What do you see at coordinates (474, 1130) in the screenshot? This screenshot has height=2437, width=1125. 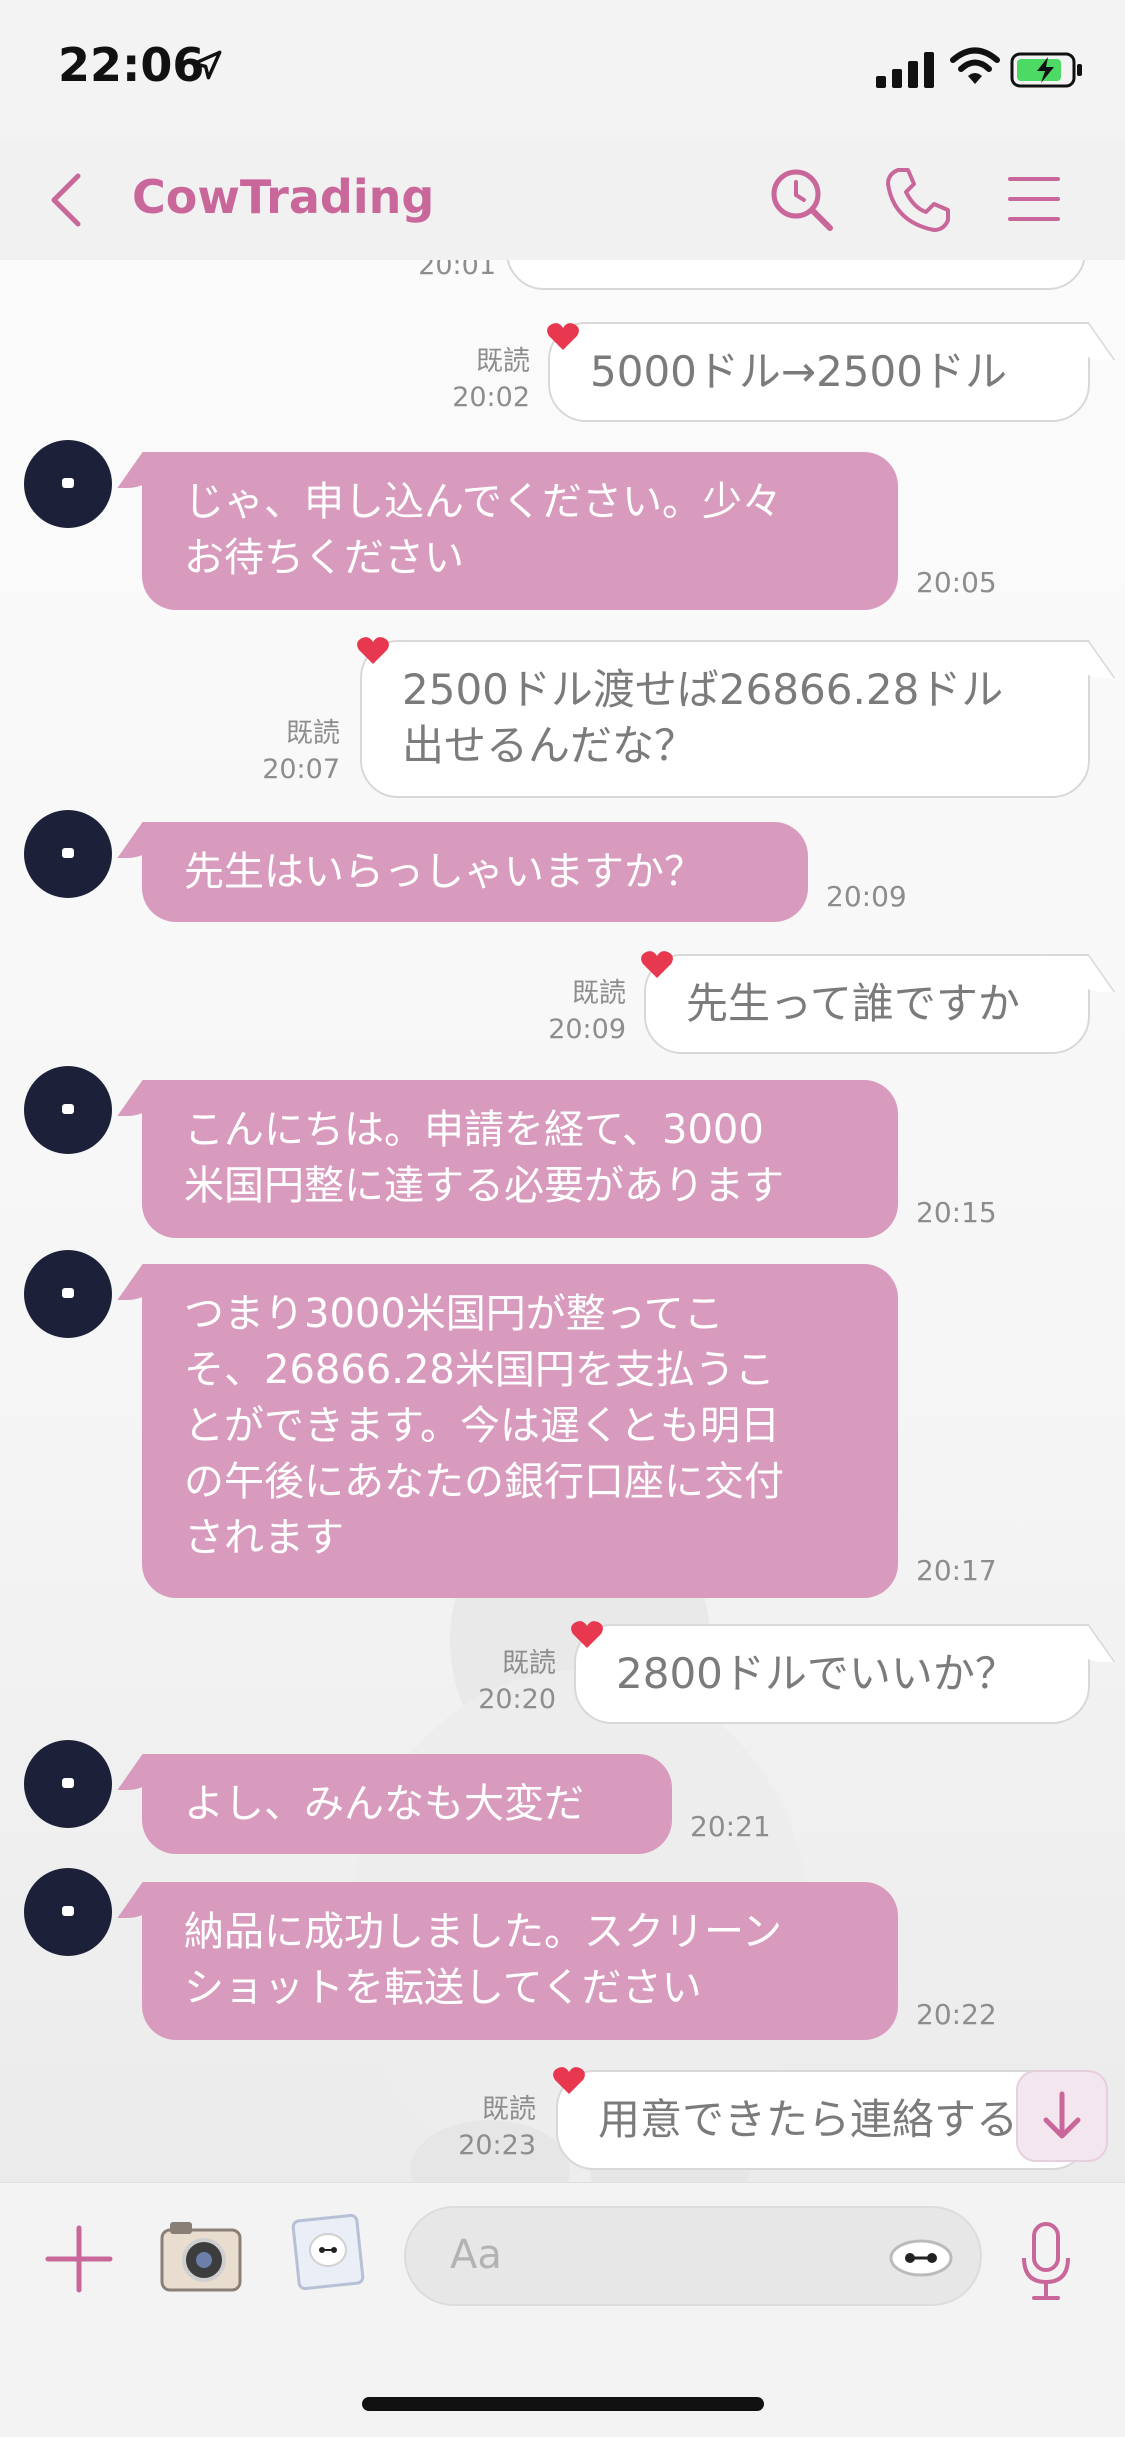 I see `message-text-line: こんにちは。申請を経て、3000` at bounding box center [474, 1130].